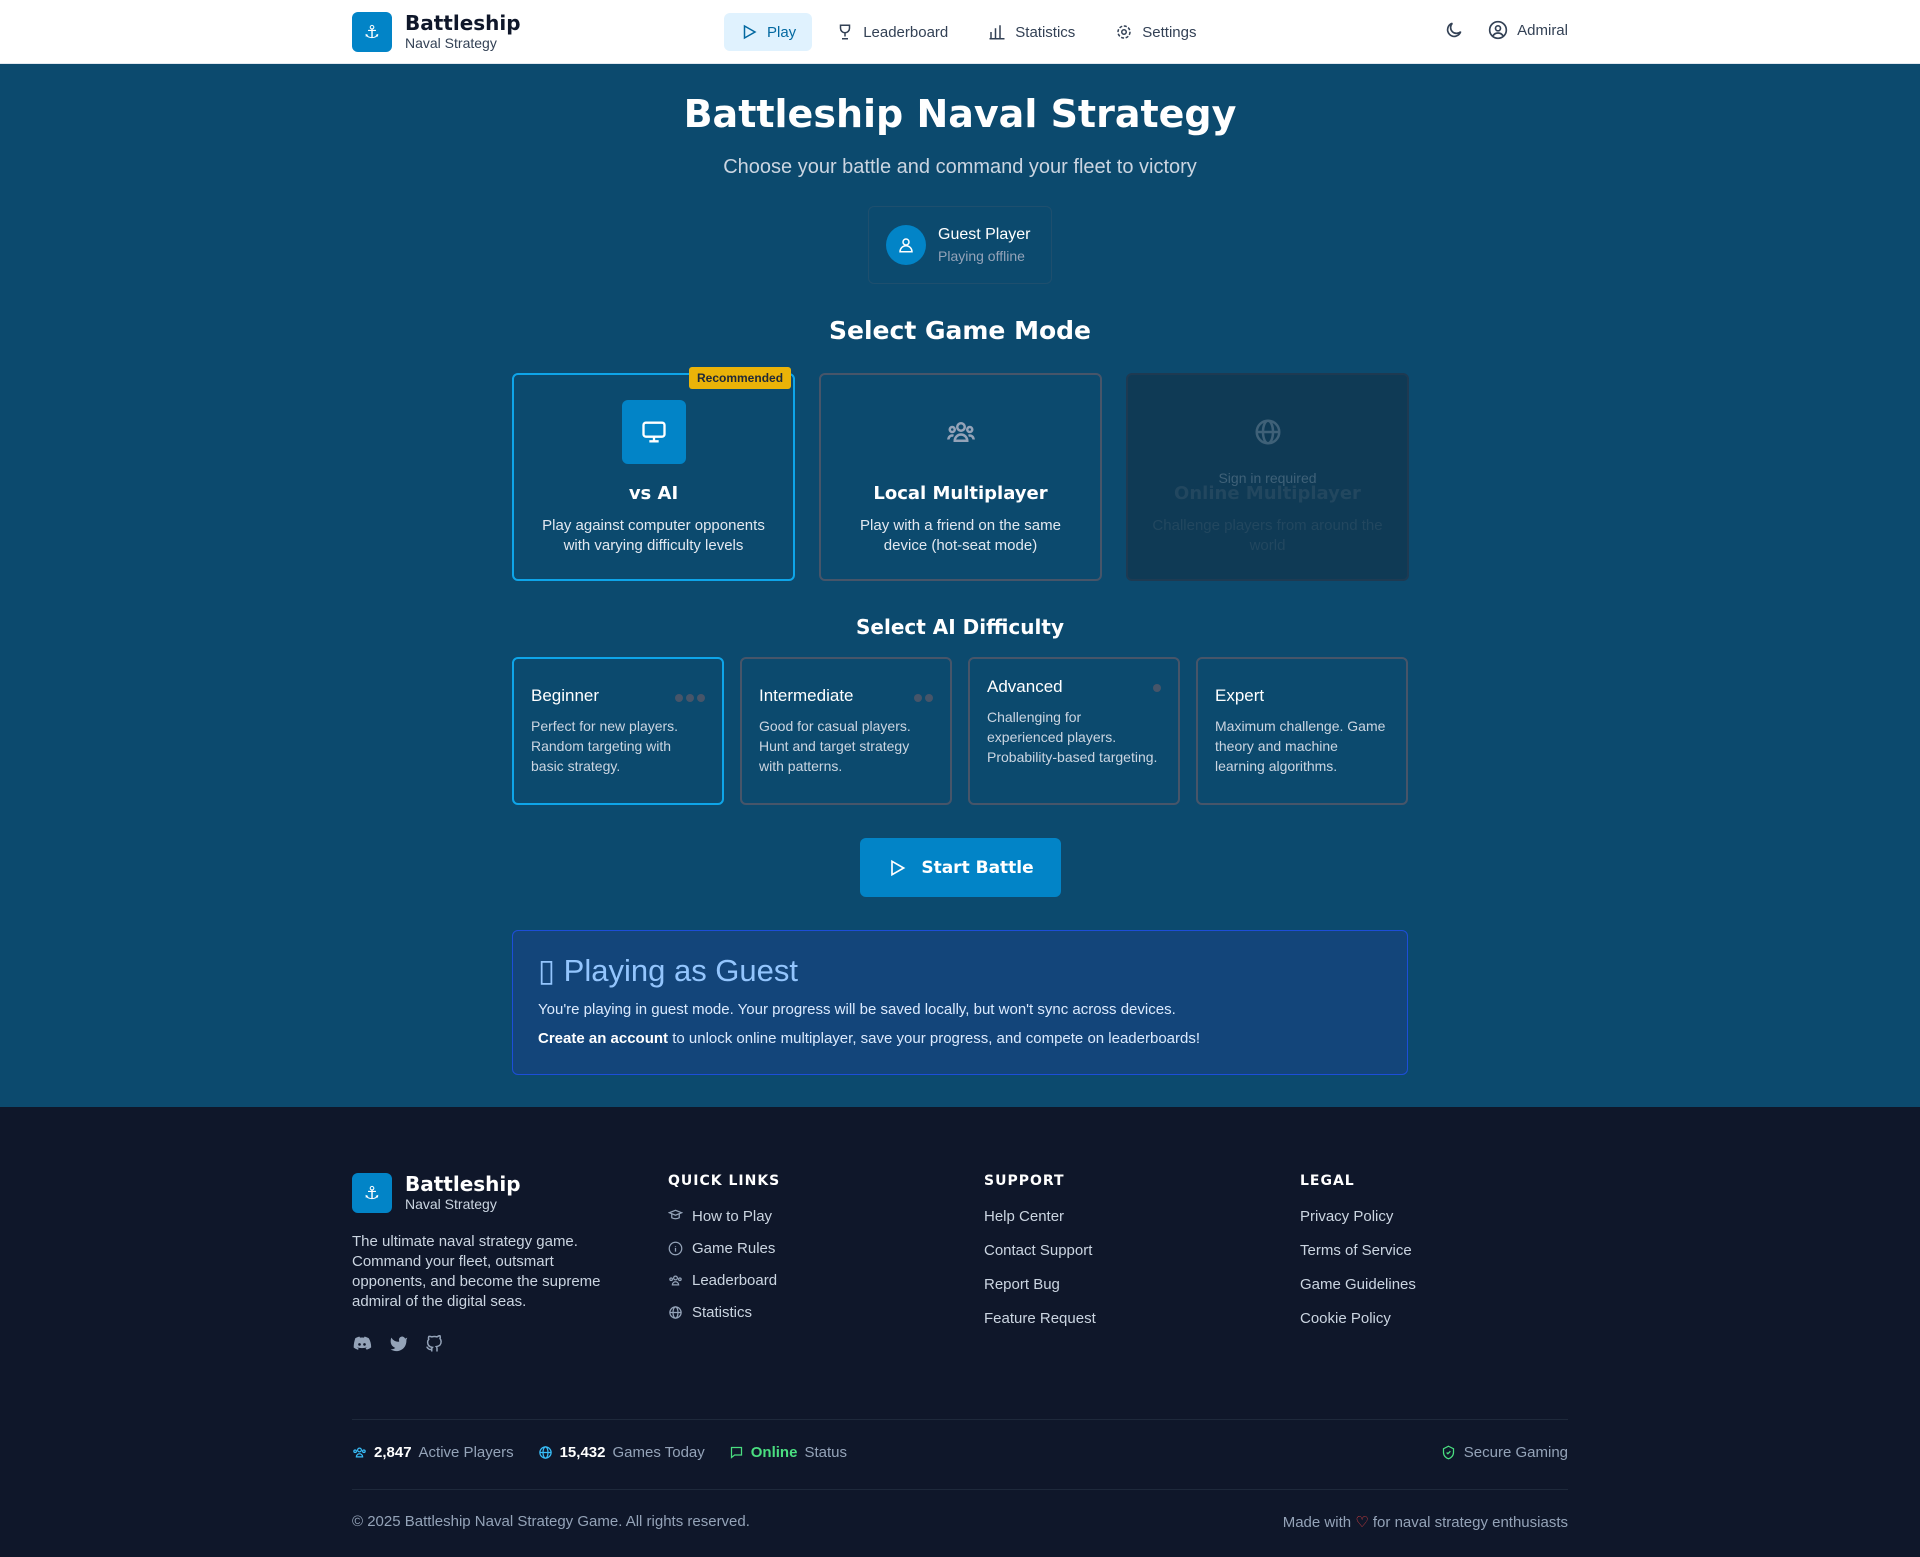 The image size is (1920, 1557). Describe the element at coordinates (724, 1248) in the screenshot. I see `link-game-rules: Game Rules` at that location.